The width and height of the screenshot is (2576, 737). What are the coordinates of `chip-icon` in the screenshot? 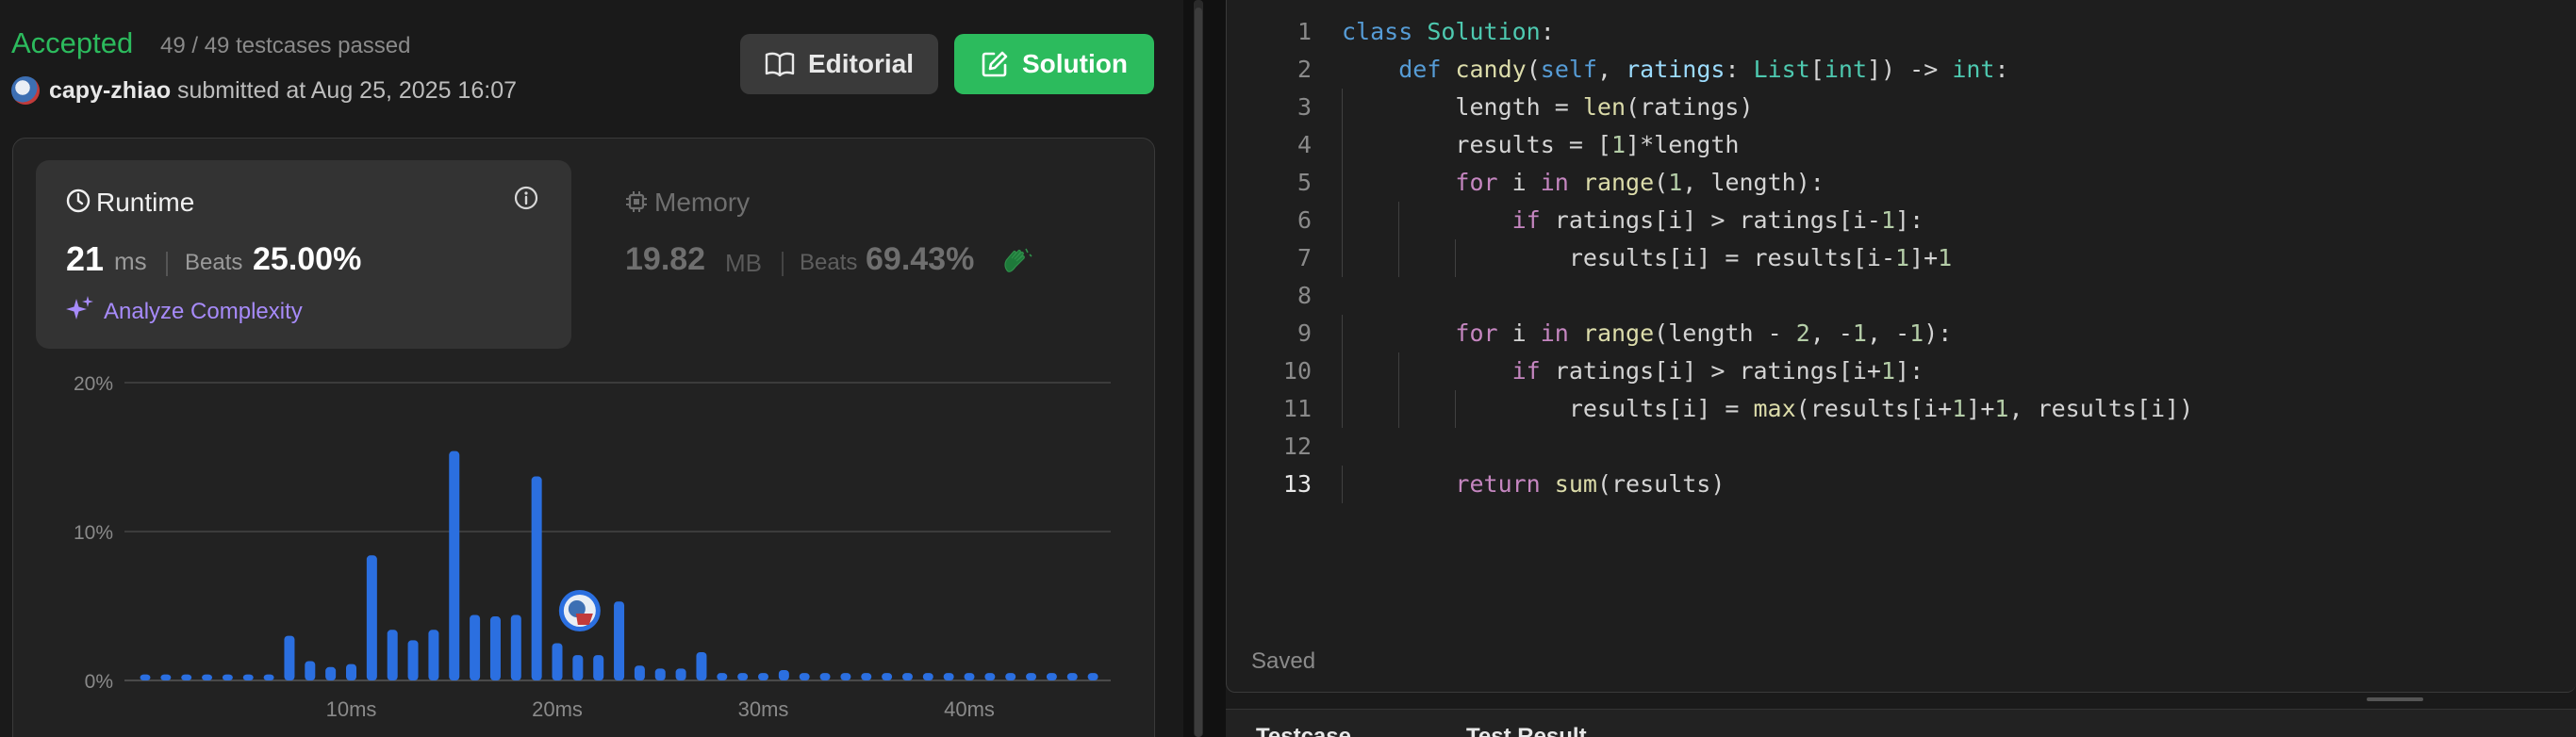 It's located at (636, 201).